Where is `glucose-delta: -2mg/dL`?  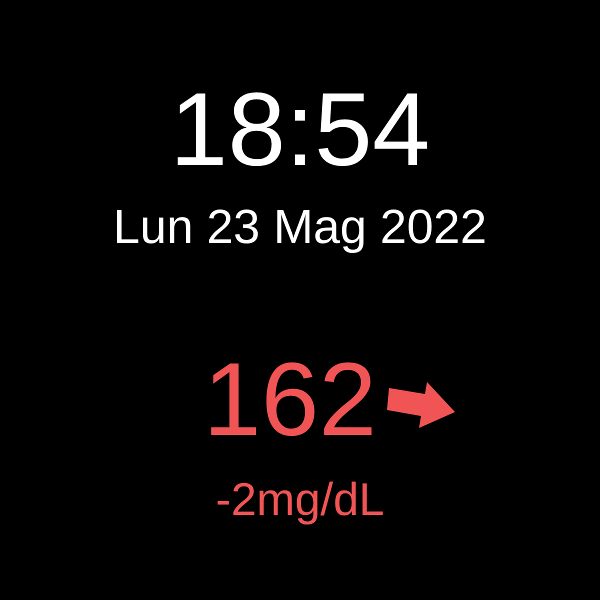
glucose-delta: -2mg/dL is located at coordinates (300, 499).